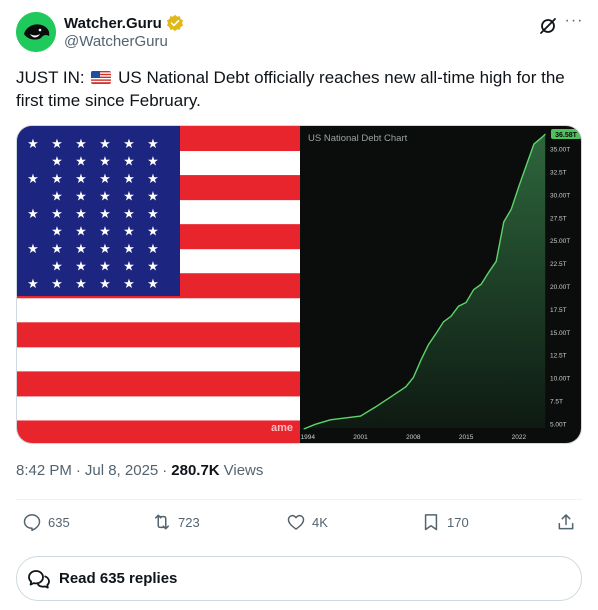 The width and height of the screenshot is (598, 610). I want to click on like-count: 4K, so click(320, 522).